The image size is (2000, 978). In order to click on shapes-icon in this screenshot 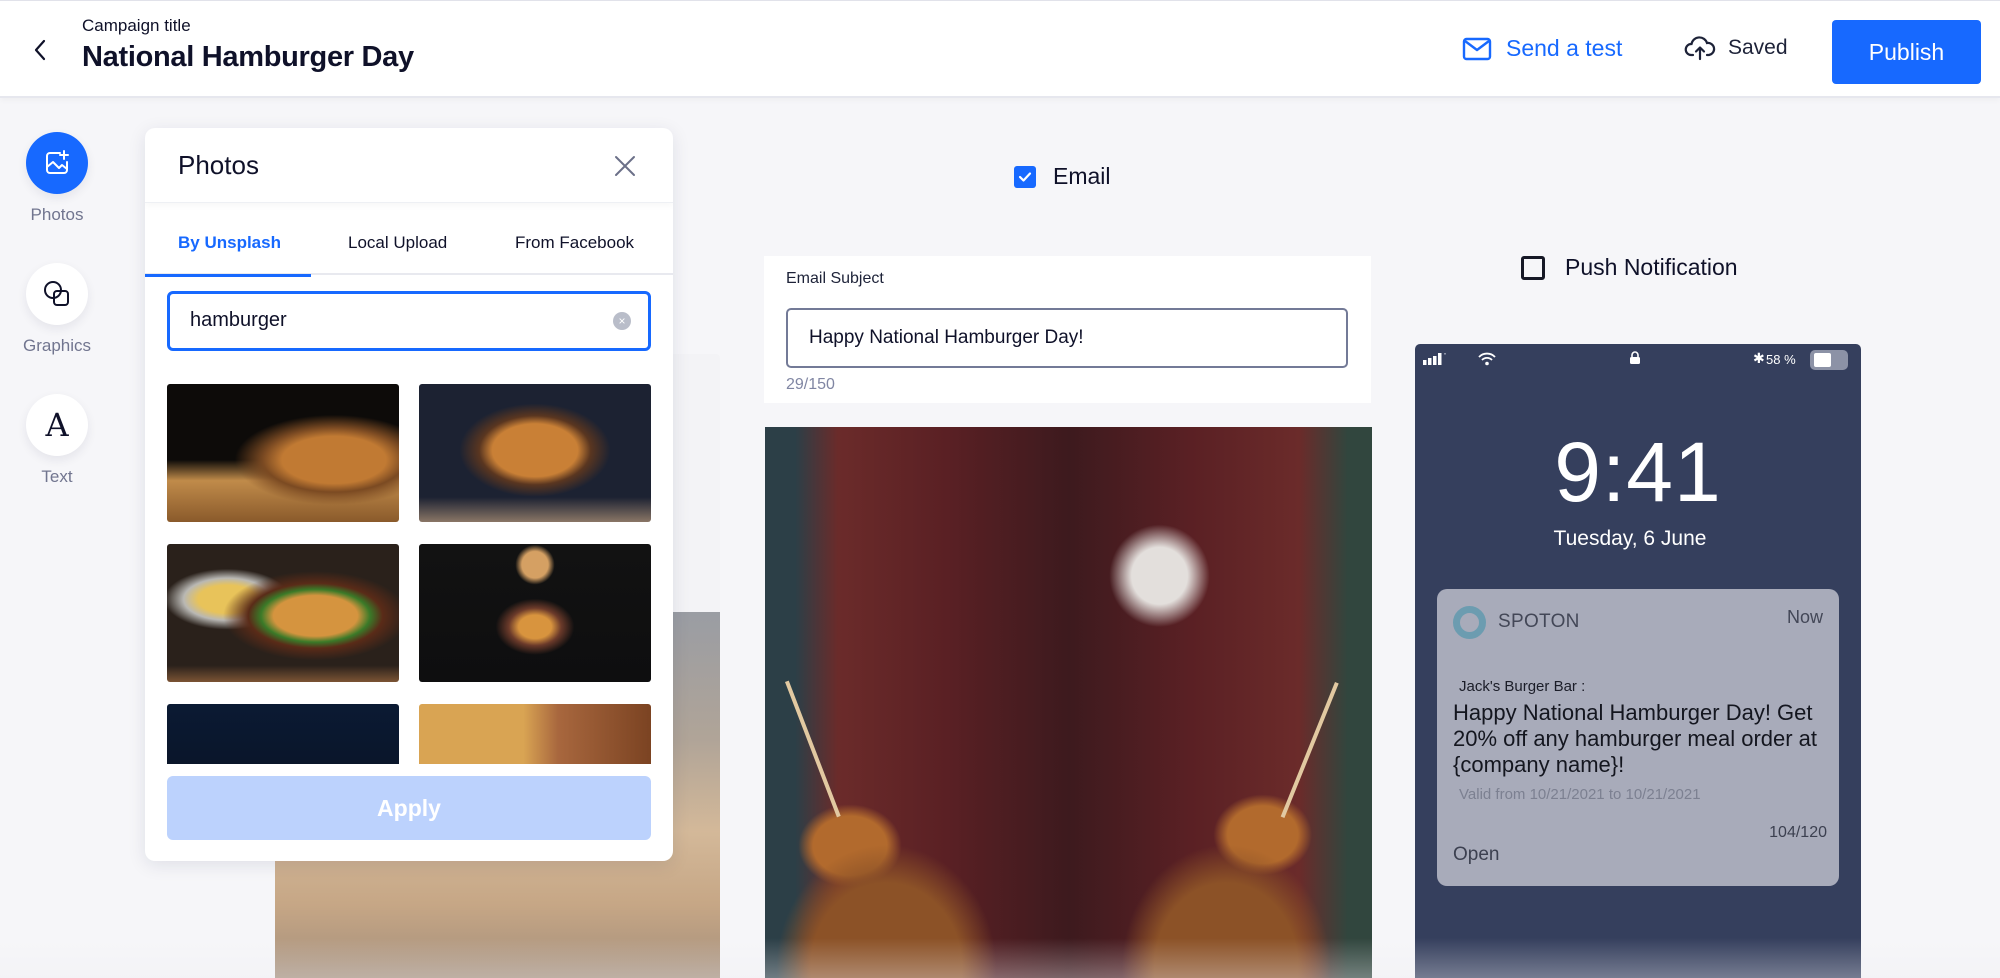, I will do `click(56, 293)`.